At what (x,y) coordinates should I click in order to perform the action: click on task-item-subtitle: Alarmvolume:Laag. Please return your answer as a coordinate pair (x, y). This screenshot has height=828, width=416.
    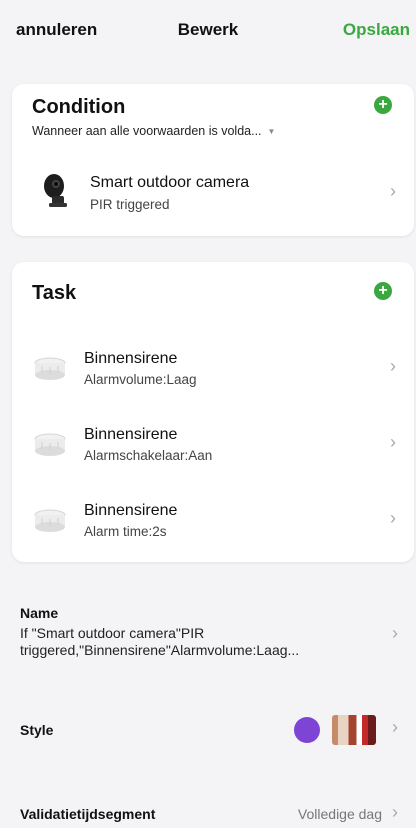
    Looking at the image, I should click on (140, 379).